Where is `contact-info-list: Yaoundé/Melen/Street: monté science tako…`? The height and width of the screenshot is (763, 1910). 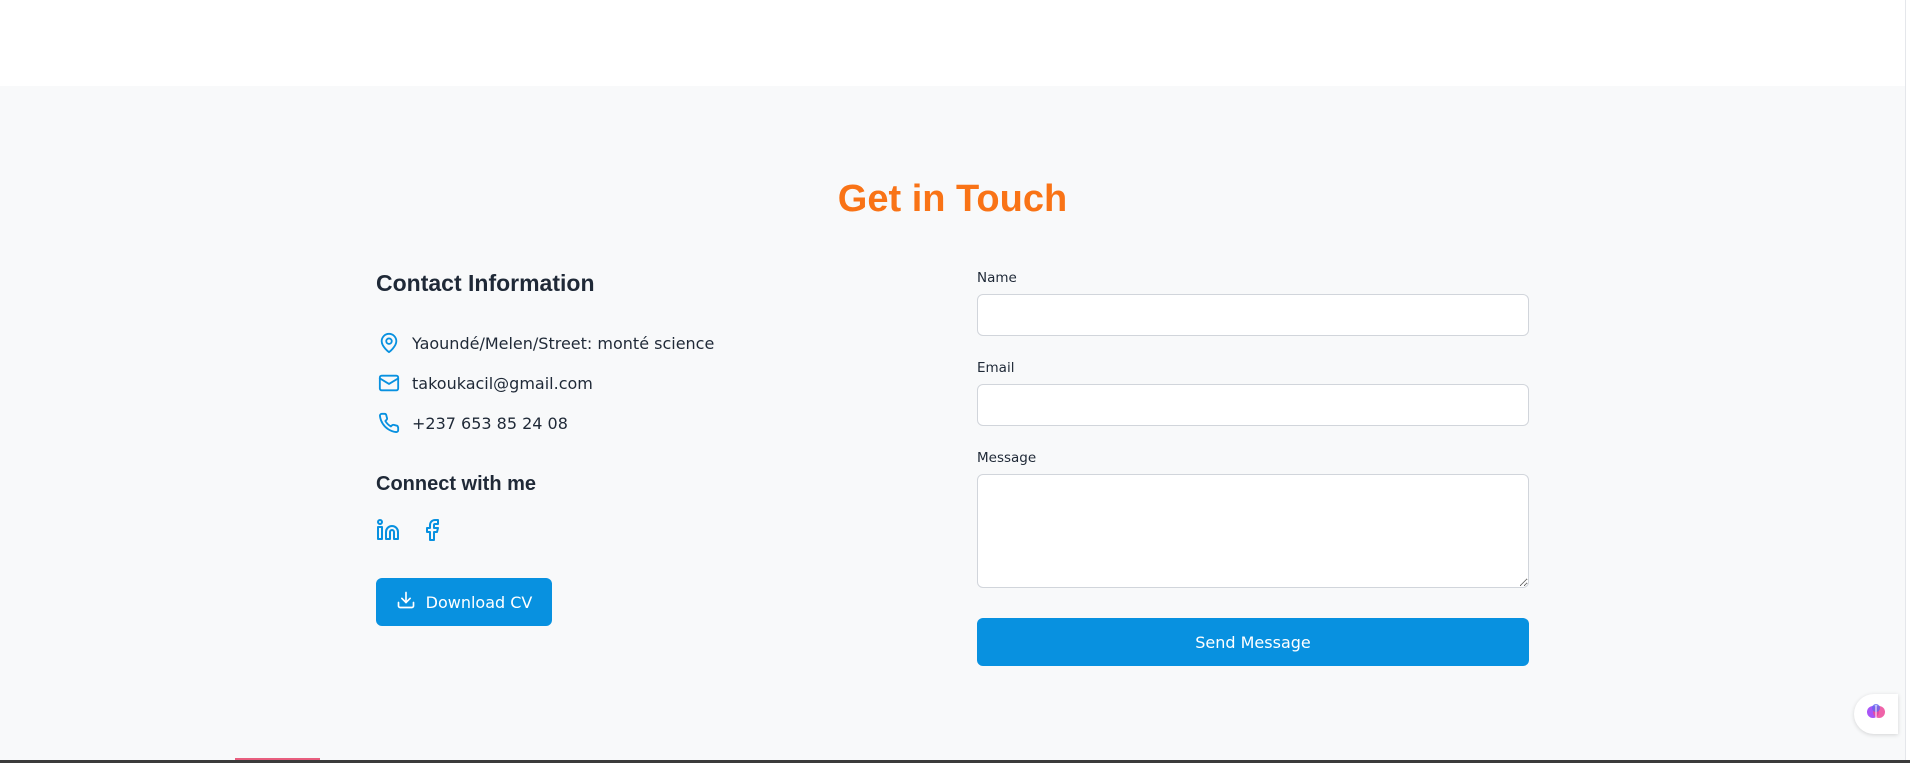 contact-info-list: Yaoundé/Melen/Street: monté science tako… is located at coordinates (656, 383).